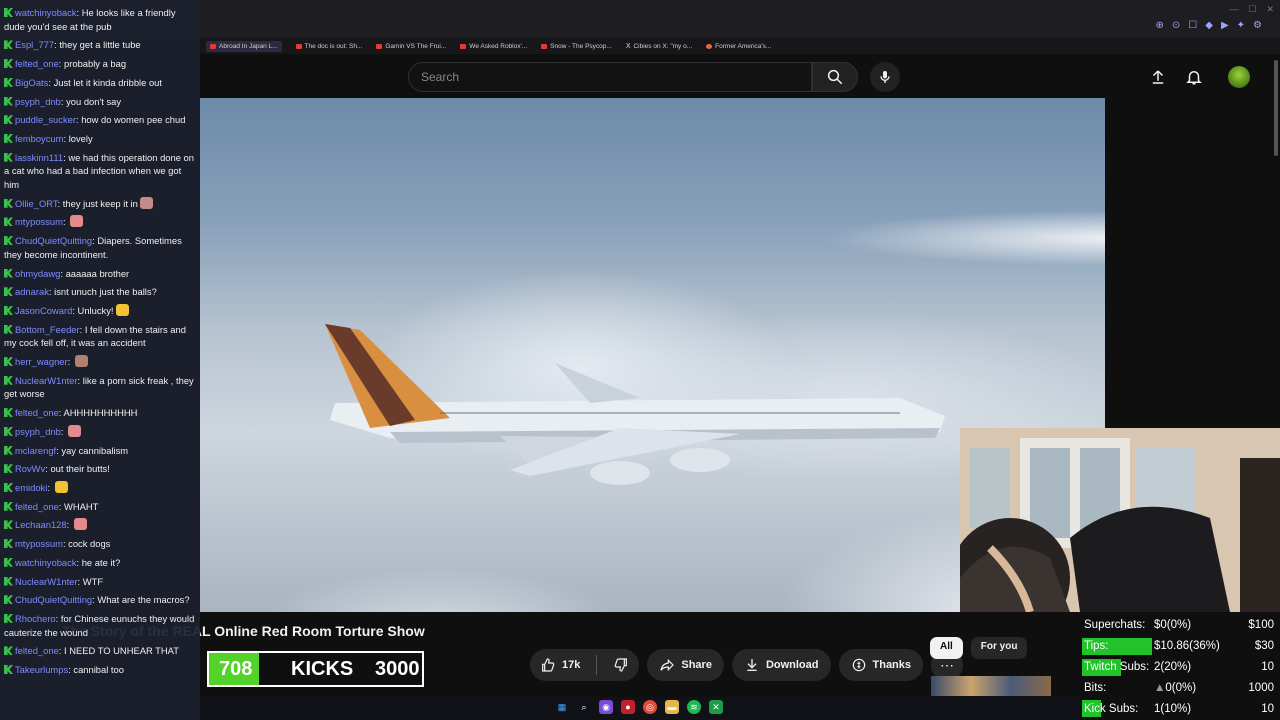  What do you see at coordinates (781, 665) in the screenshot?
I see `download-button: Download` at bounding box center [781, 665].